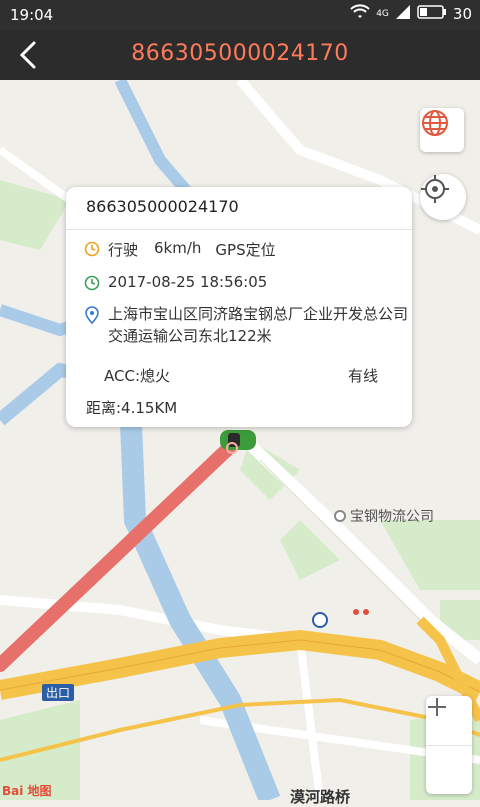  Describe the element at coordinates (258, 325) in the screenshot. I see `device-address: 上海市宝山区同济路宝钢总厂企业开发总公司交通运输公司东北122米` at that location.